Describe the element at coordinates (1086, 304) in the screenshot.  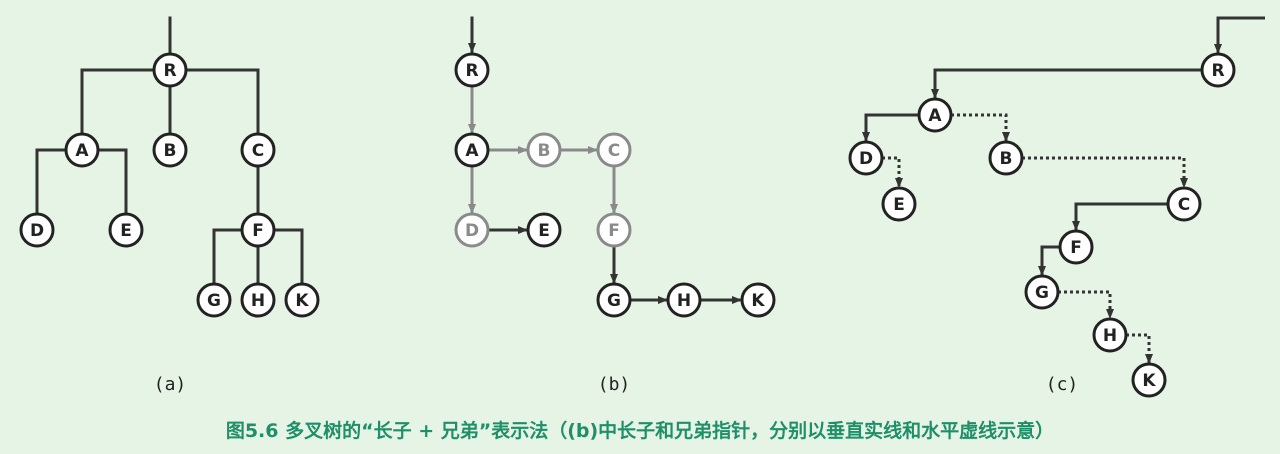
I see `edge-G-H` at that location.